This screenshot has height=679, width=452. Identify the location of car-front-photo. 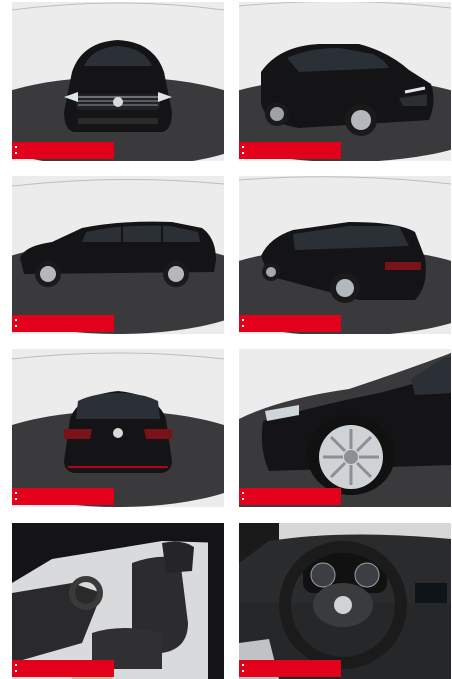
(118, 81).